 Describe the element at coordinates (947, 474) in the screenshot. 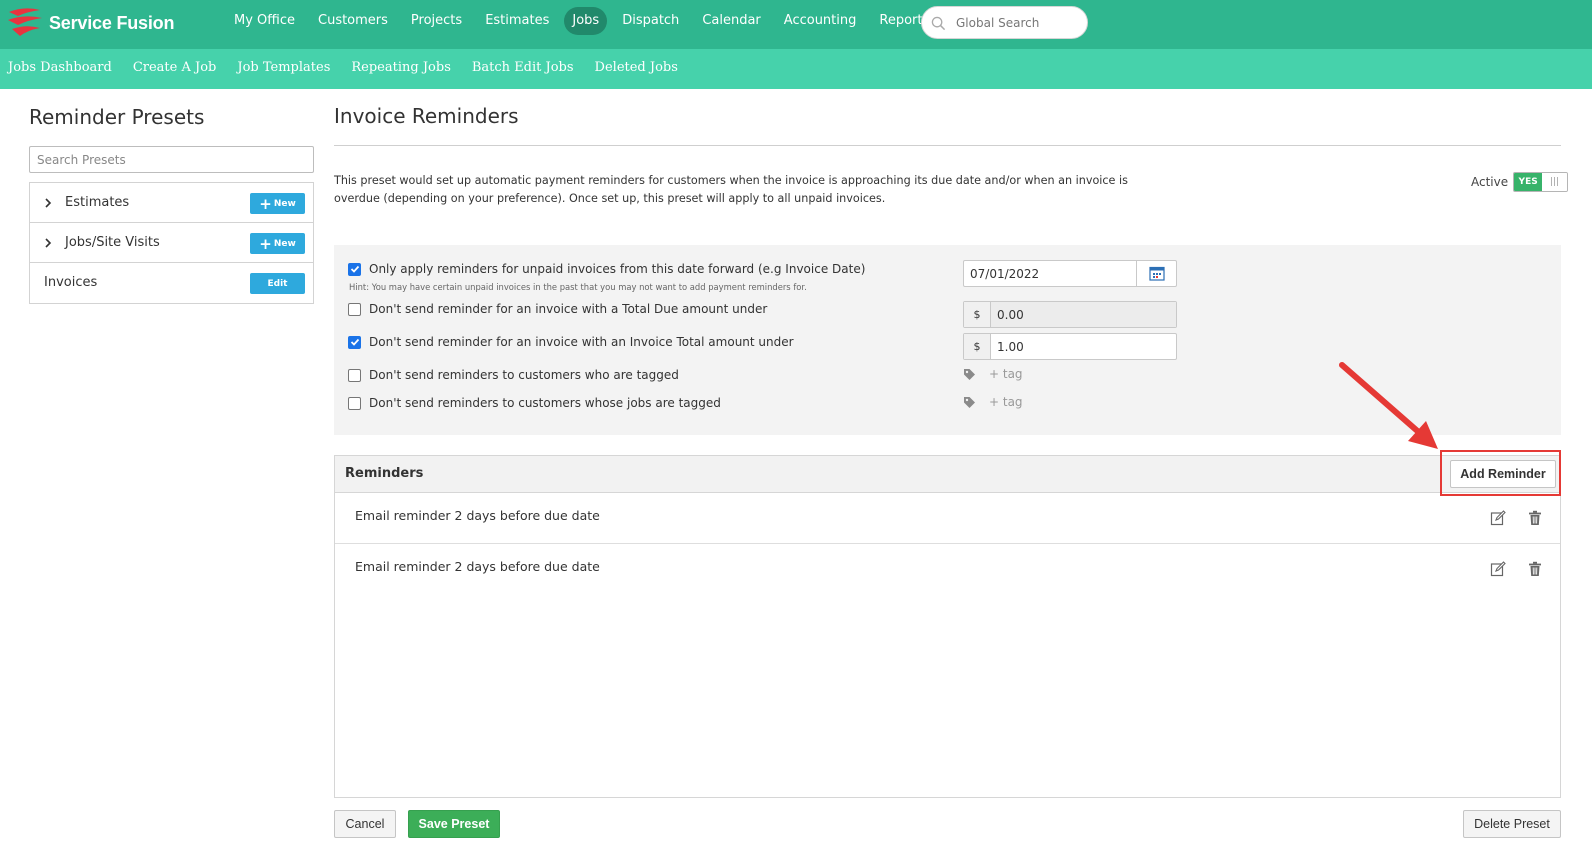

I see `reminders-header: Reminders Add Reminder` at that location.